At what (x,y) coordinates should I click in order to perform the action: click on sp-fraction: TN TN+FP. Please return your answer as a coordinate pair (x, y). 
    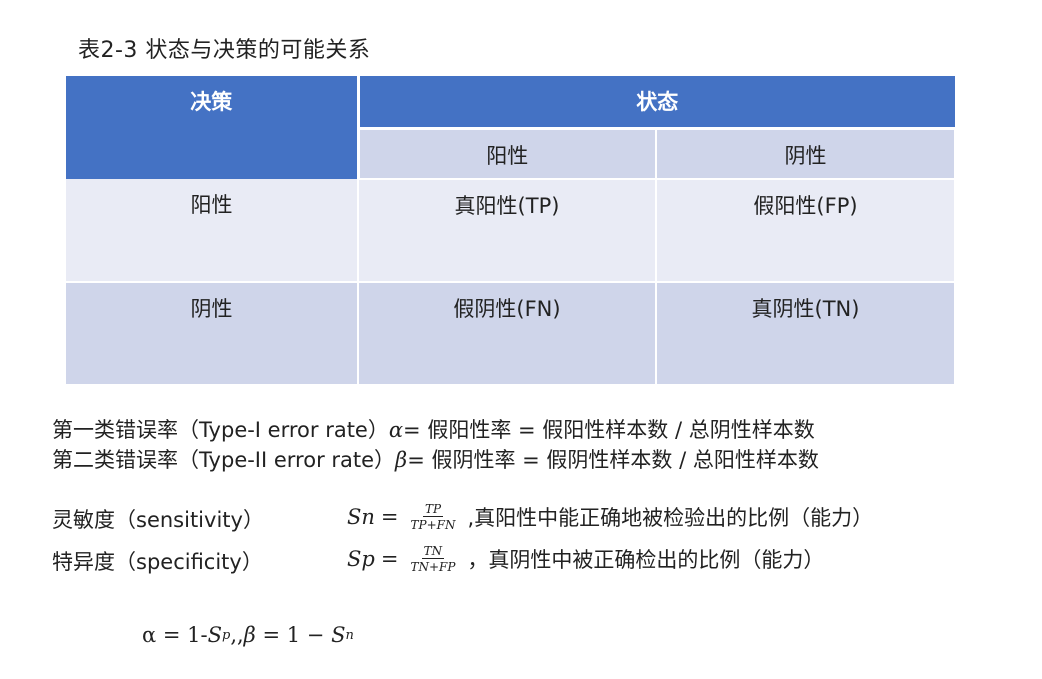
    Looking at the image, I should click on (432, 559).